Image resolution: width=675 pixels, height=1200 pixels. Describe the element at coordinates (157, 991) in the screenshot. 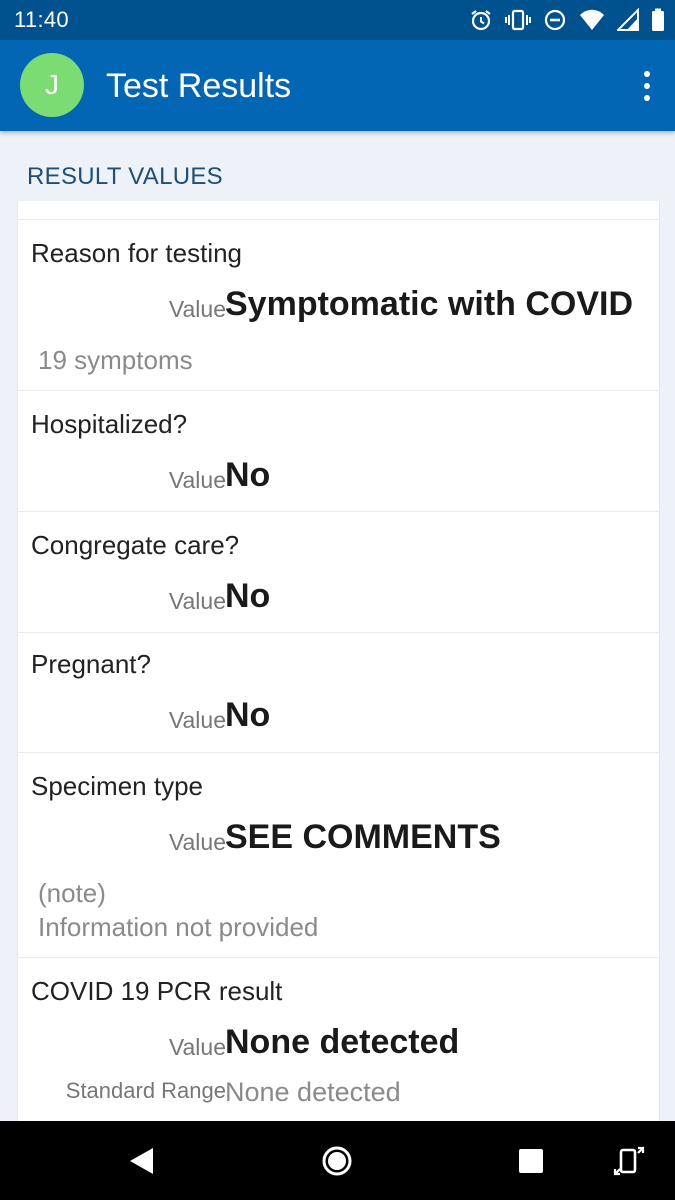

I see `result-label: COVID 19 PCR result` at that location.